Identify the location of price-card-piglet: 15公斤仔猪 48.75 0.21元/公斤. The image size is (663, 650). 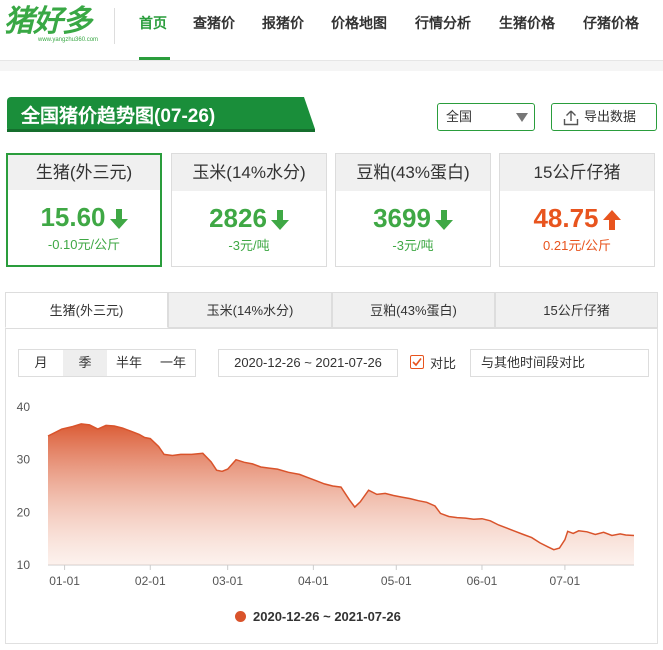
(577, 210).